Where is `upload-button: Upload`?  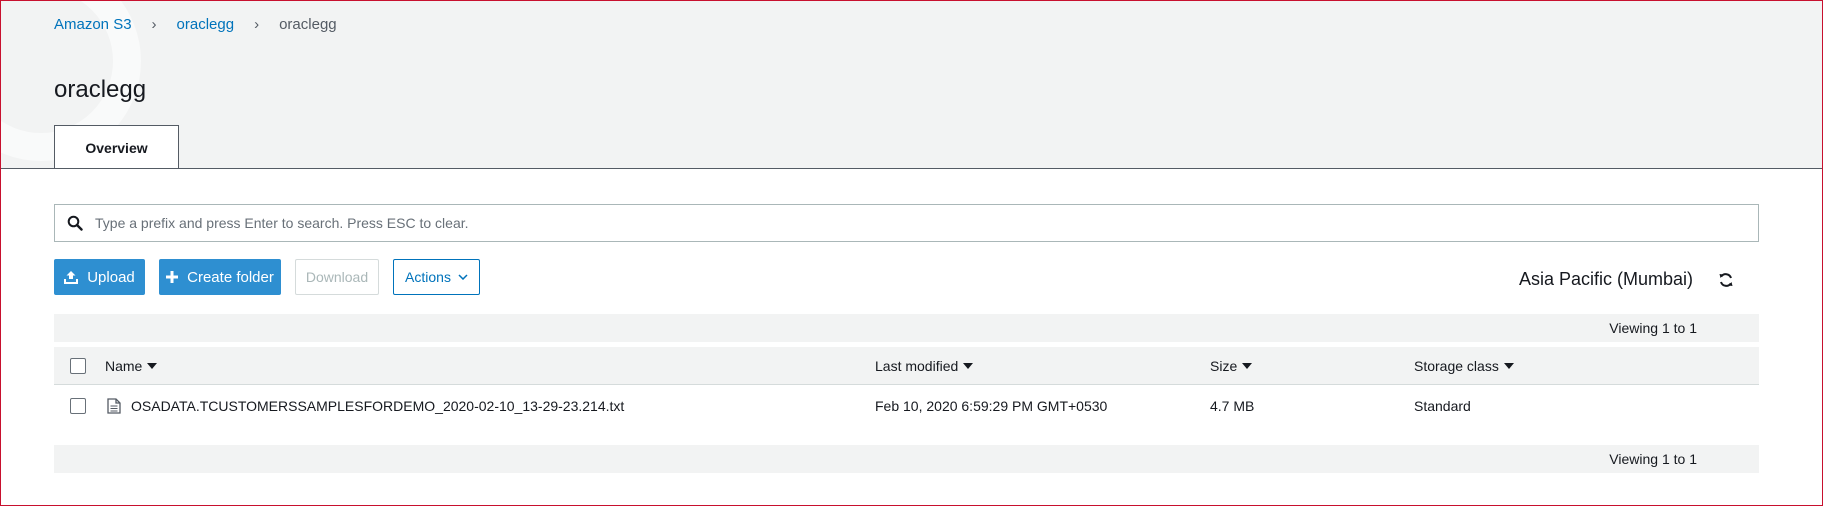 upload-button: Upload is located at coordinates (99, 277).